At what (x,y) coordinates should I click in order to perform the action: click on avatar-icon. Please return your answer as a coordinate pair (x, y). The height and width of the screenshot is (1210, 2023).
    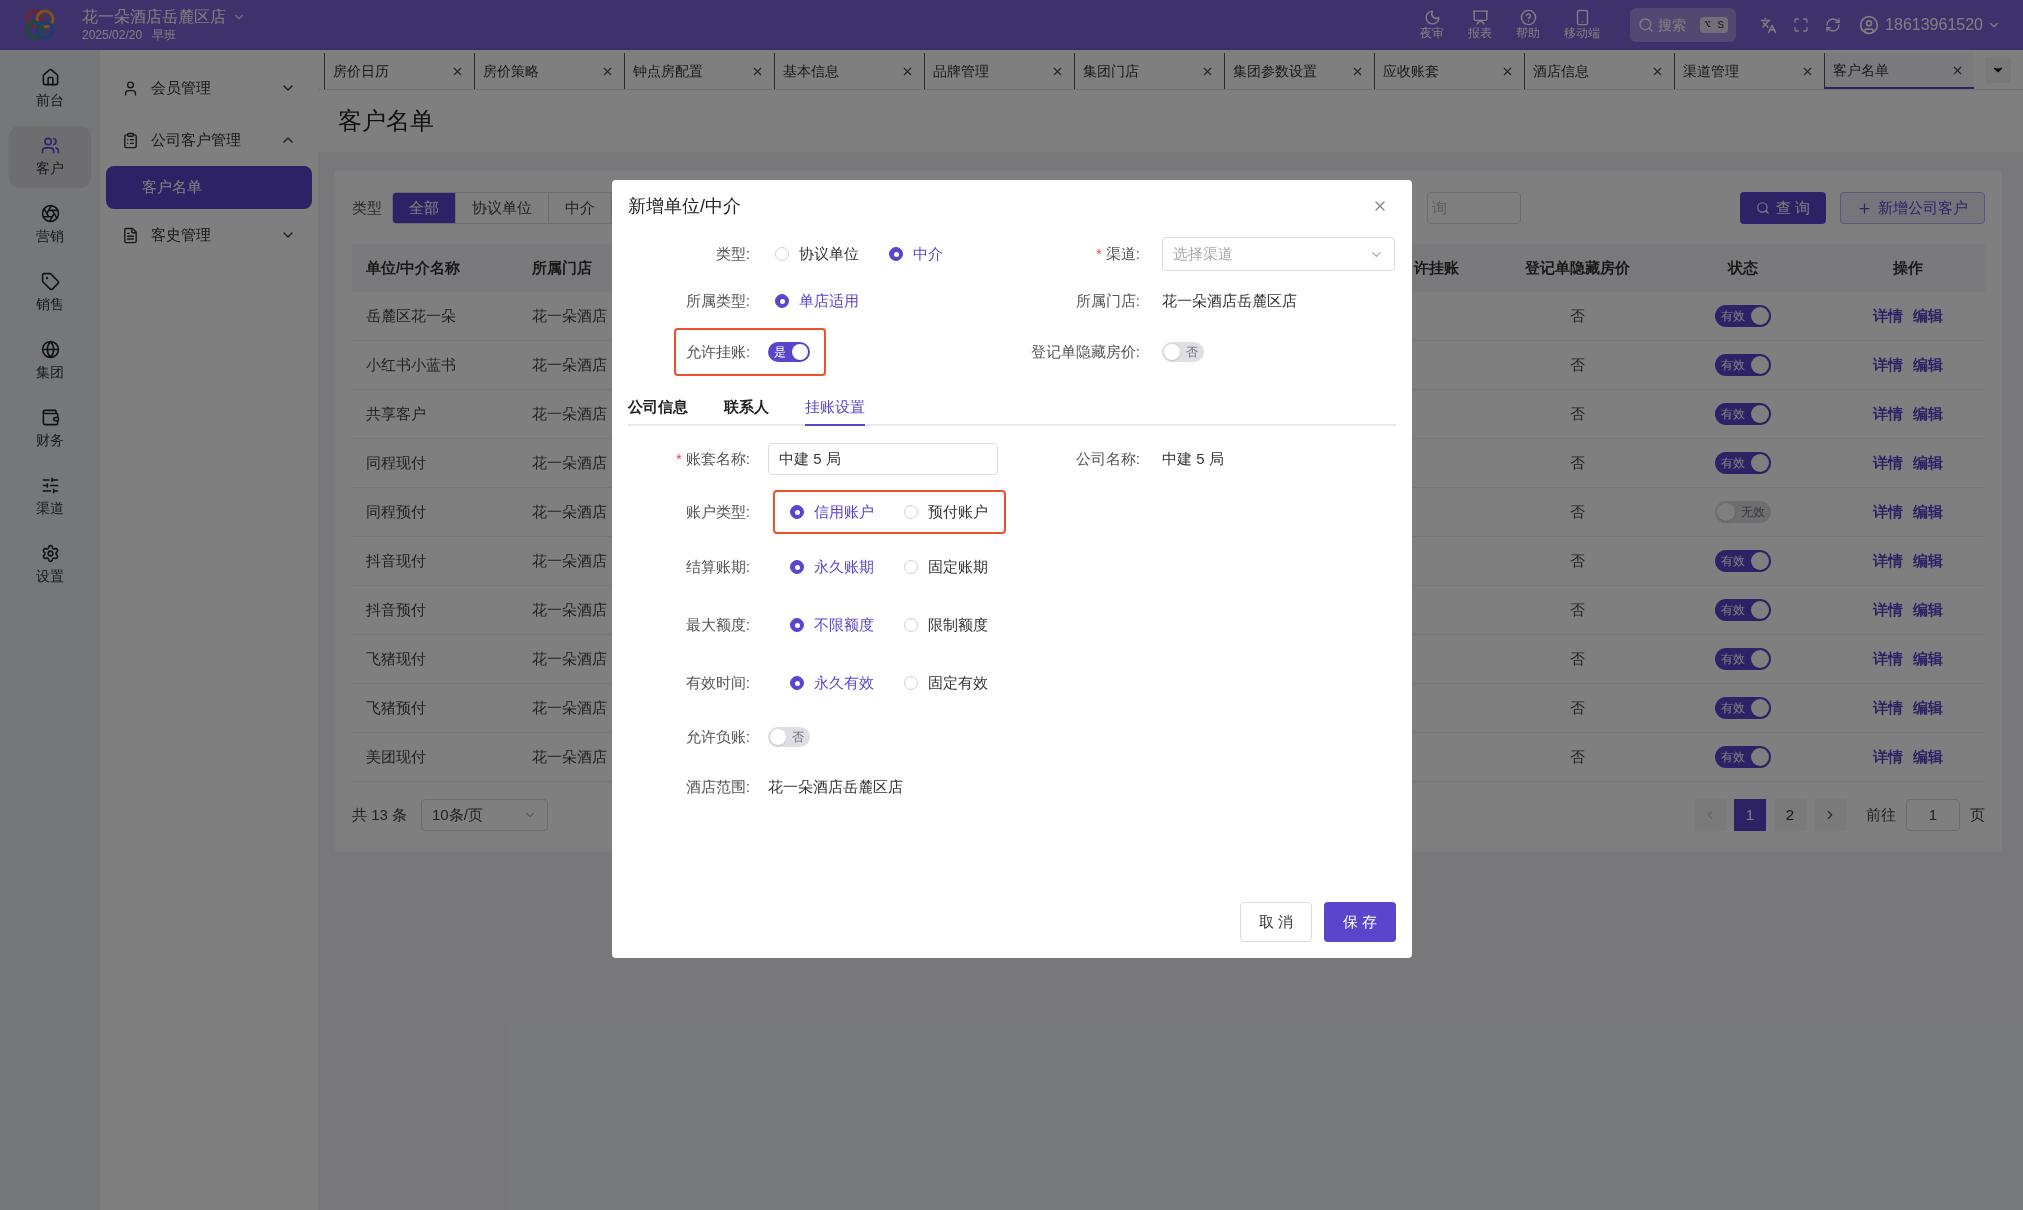
    Looking at the image, I should click on (1869, 25).